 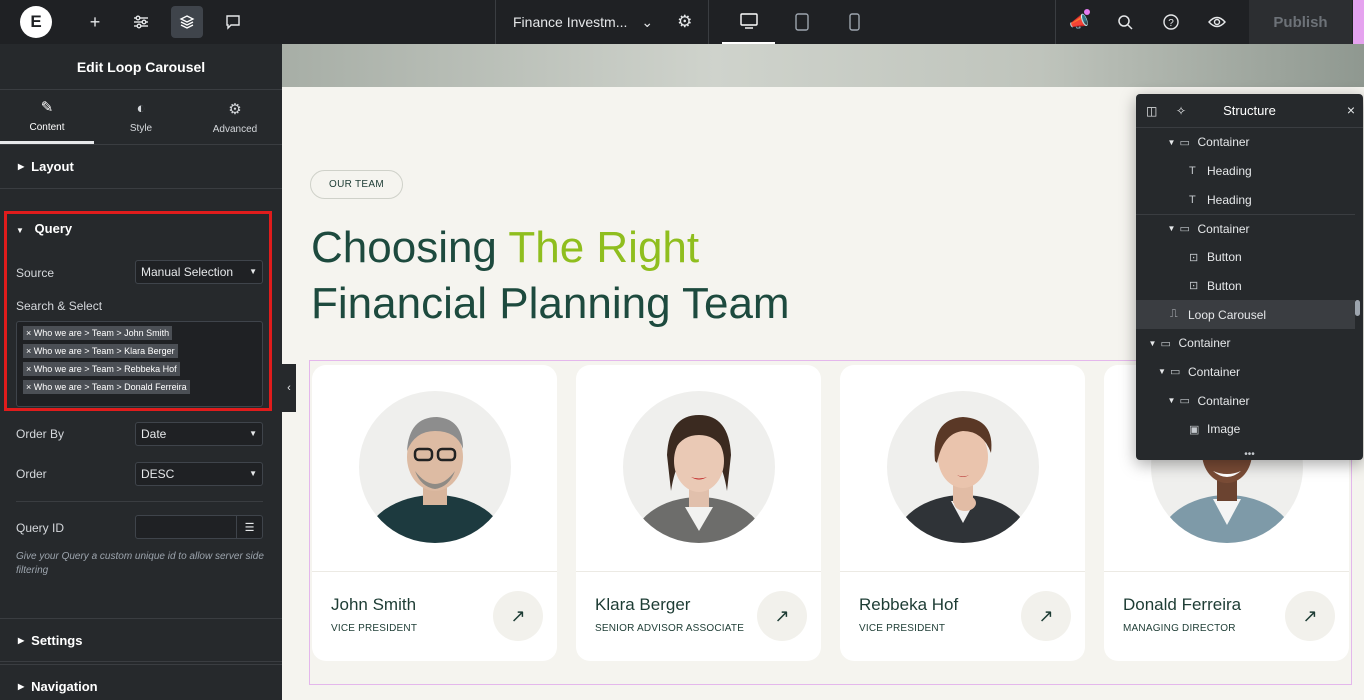 I want to click on structure-title: Structure, so click(x=1249, y=110).